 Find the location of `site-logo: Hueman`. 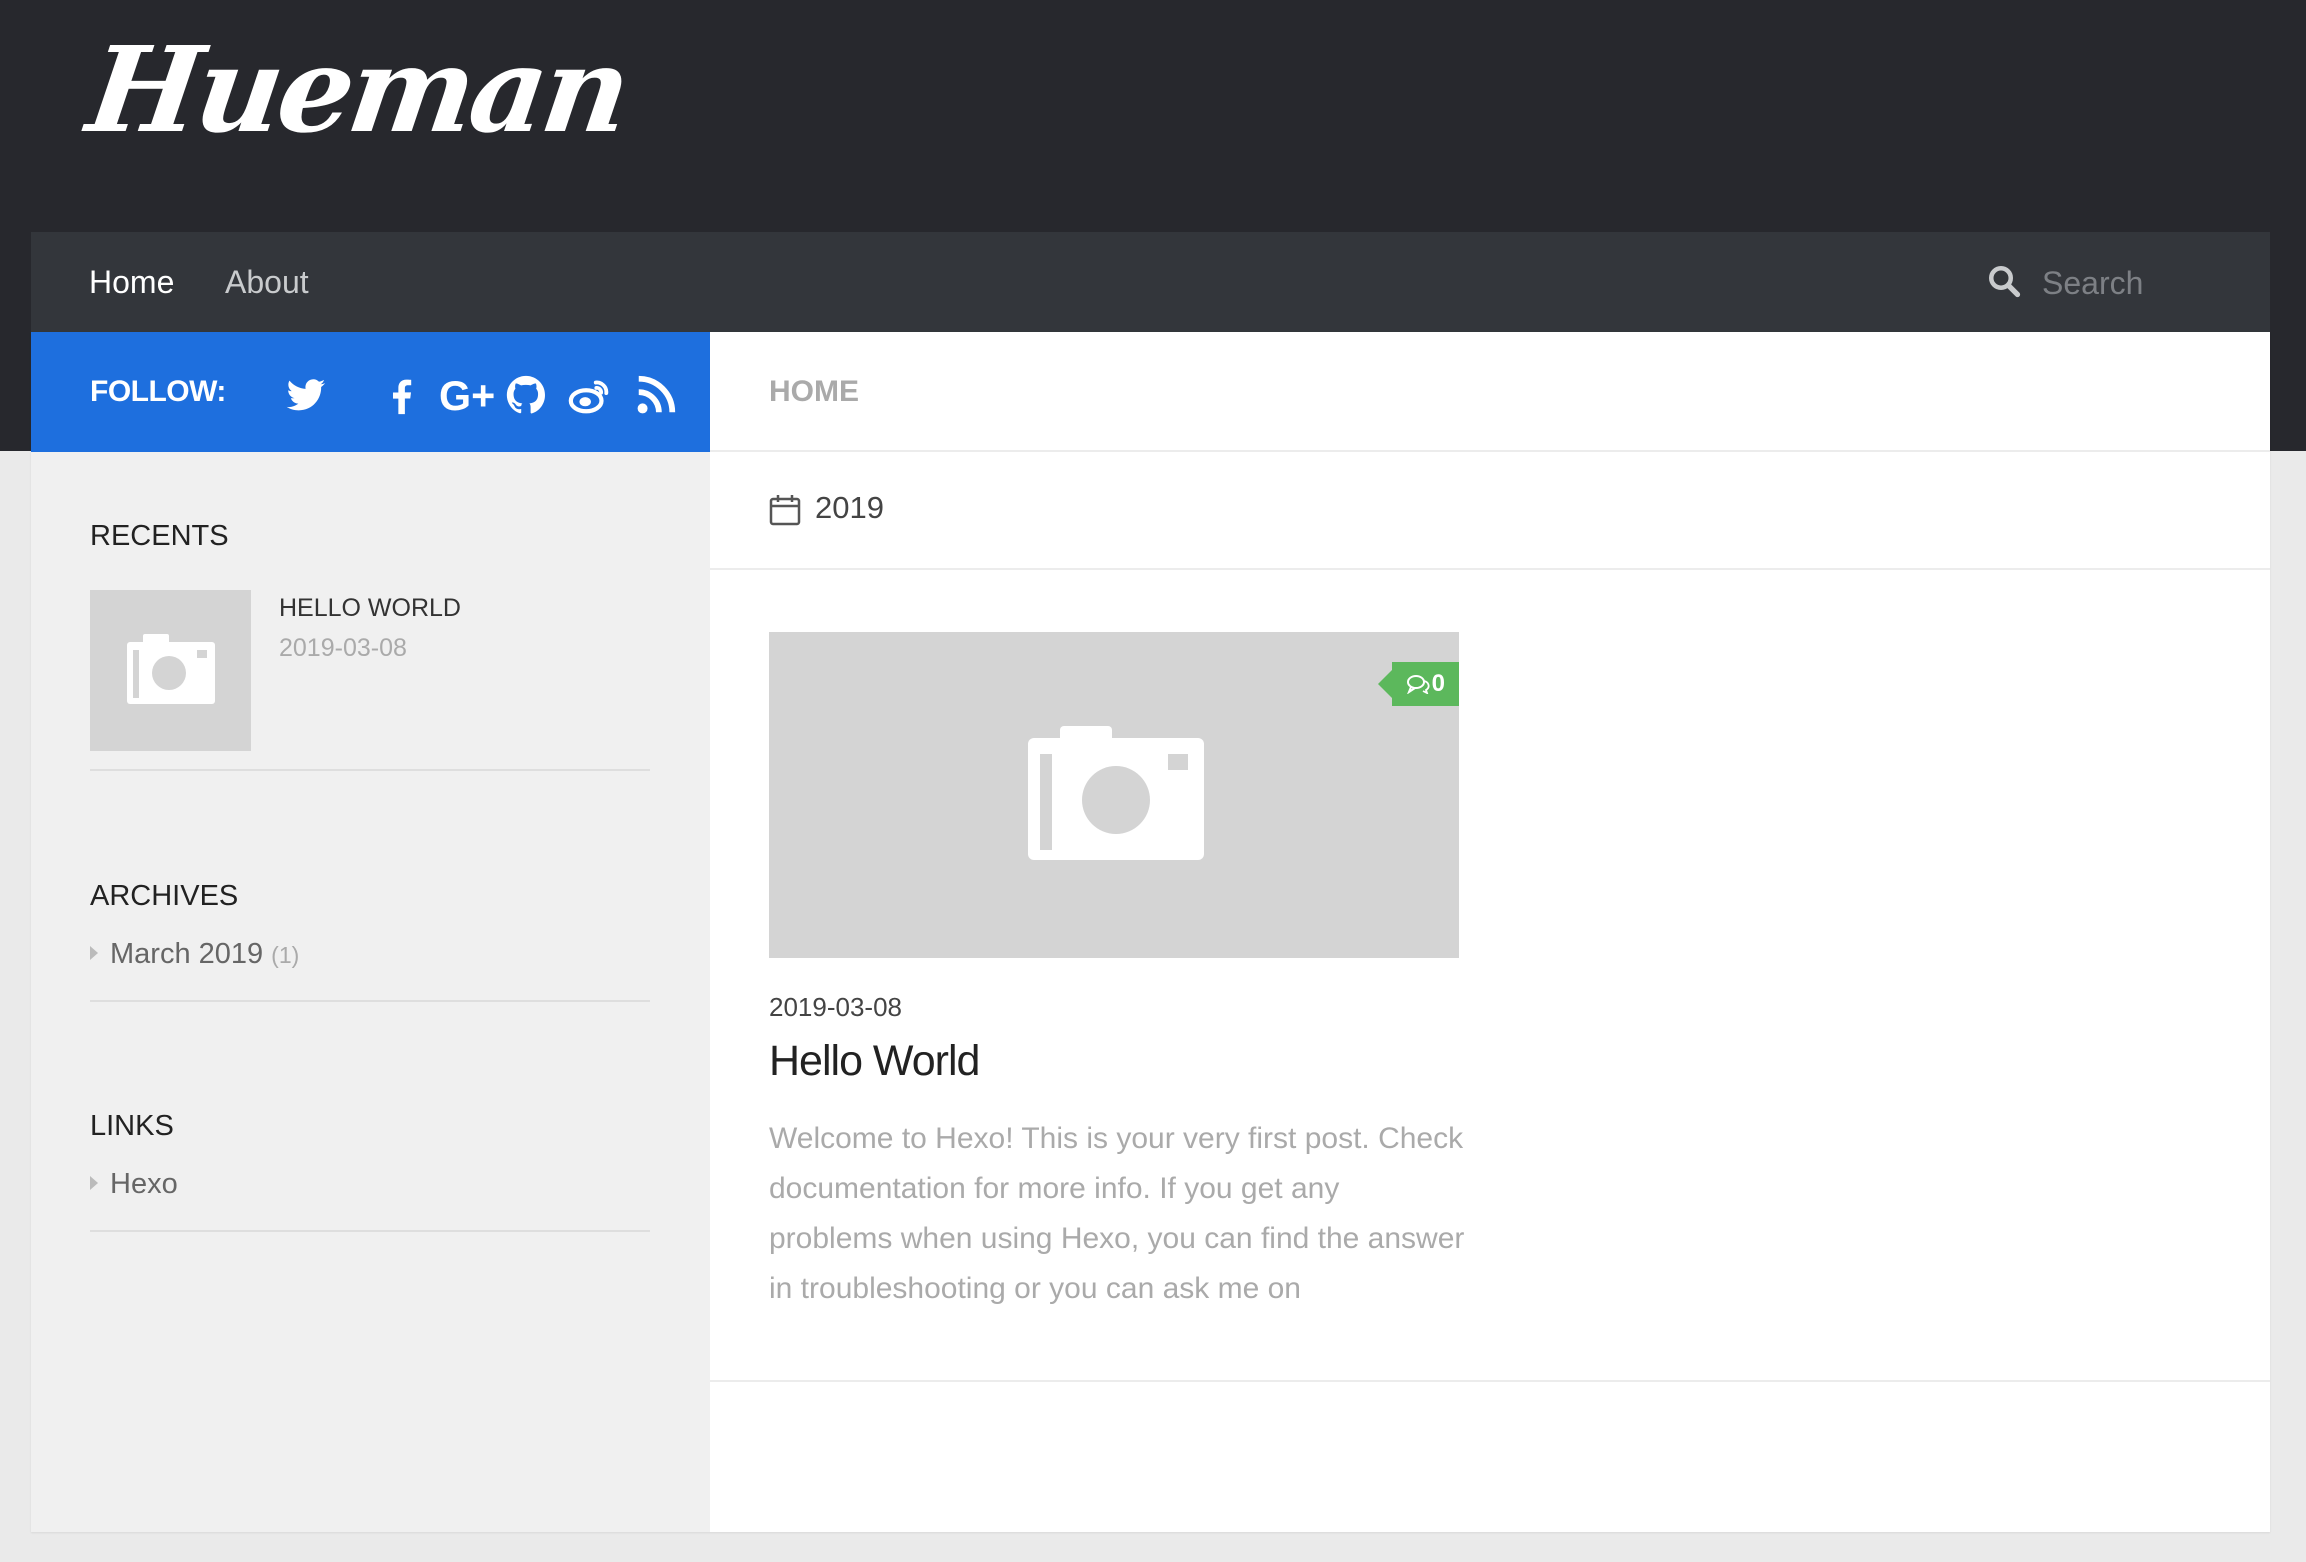

site-logo: Hueman is located at coordinates (357, 89).